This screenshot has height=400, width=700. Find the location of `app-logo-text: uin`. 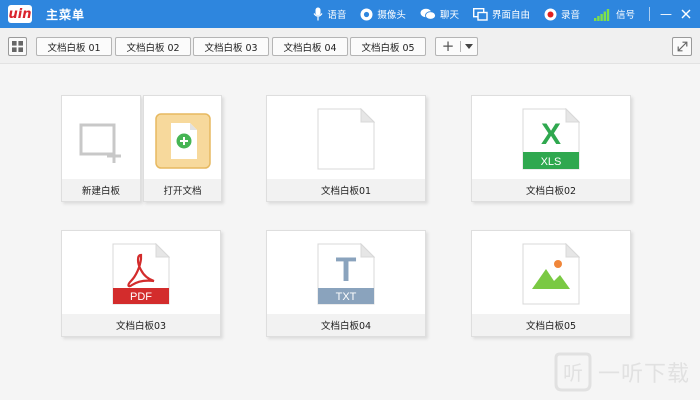

app-logo-text: uin is located at coordinates (20, 14).